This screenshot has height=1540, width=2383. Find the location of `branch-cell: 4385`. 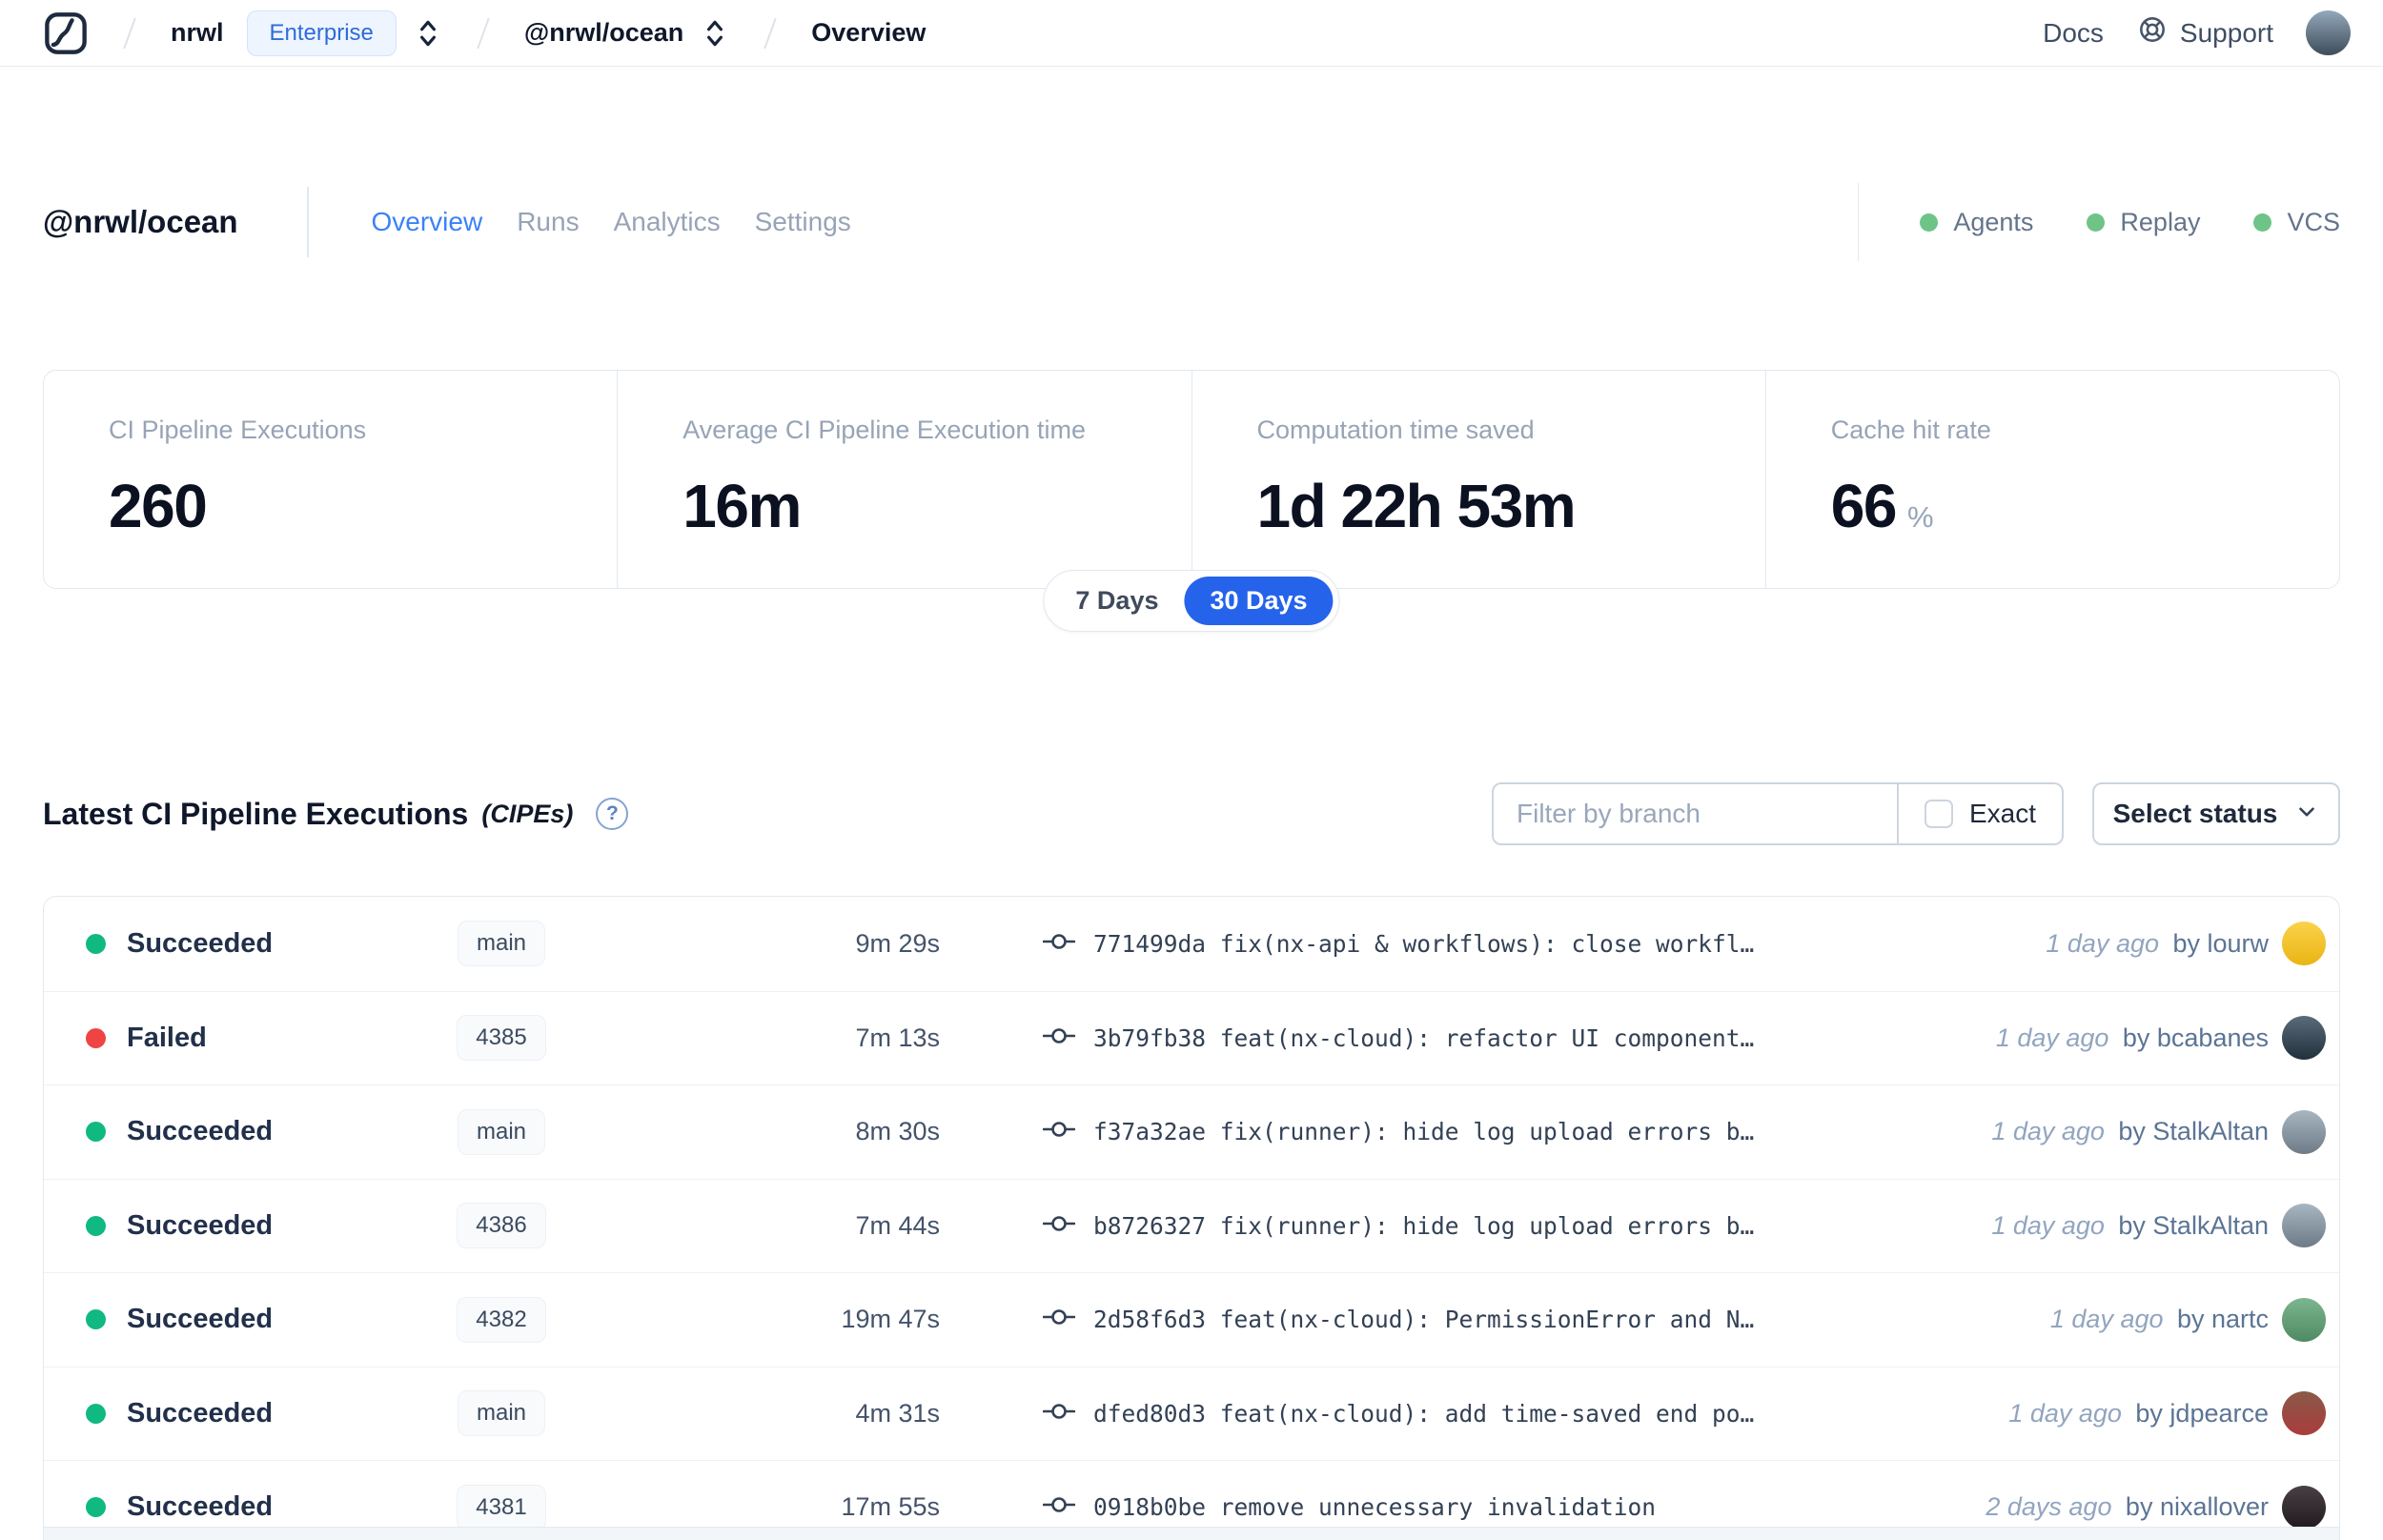

branch-cell: 4385 is located at coordinates (501, 1038).